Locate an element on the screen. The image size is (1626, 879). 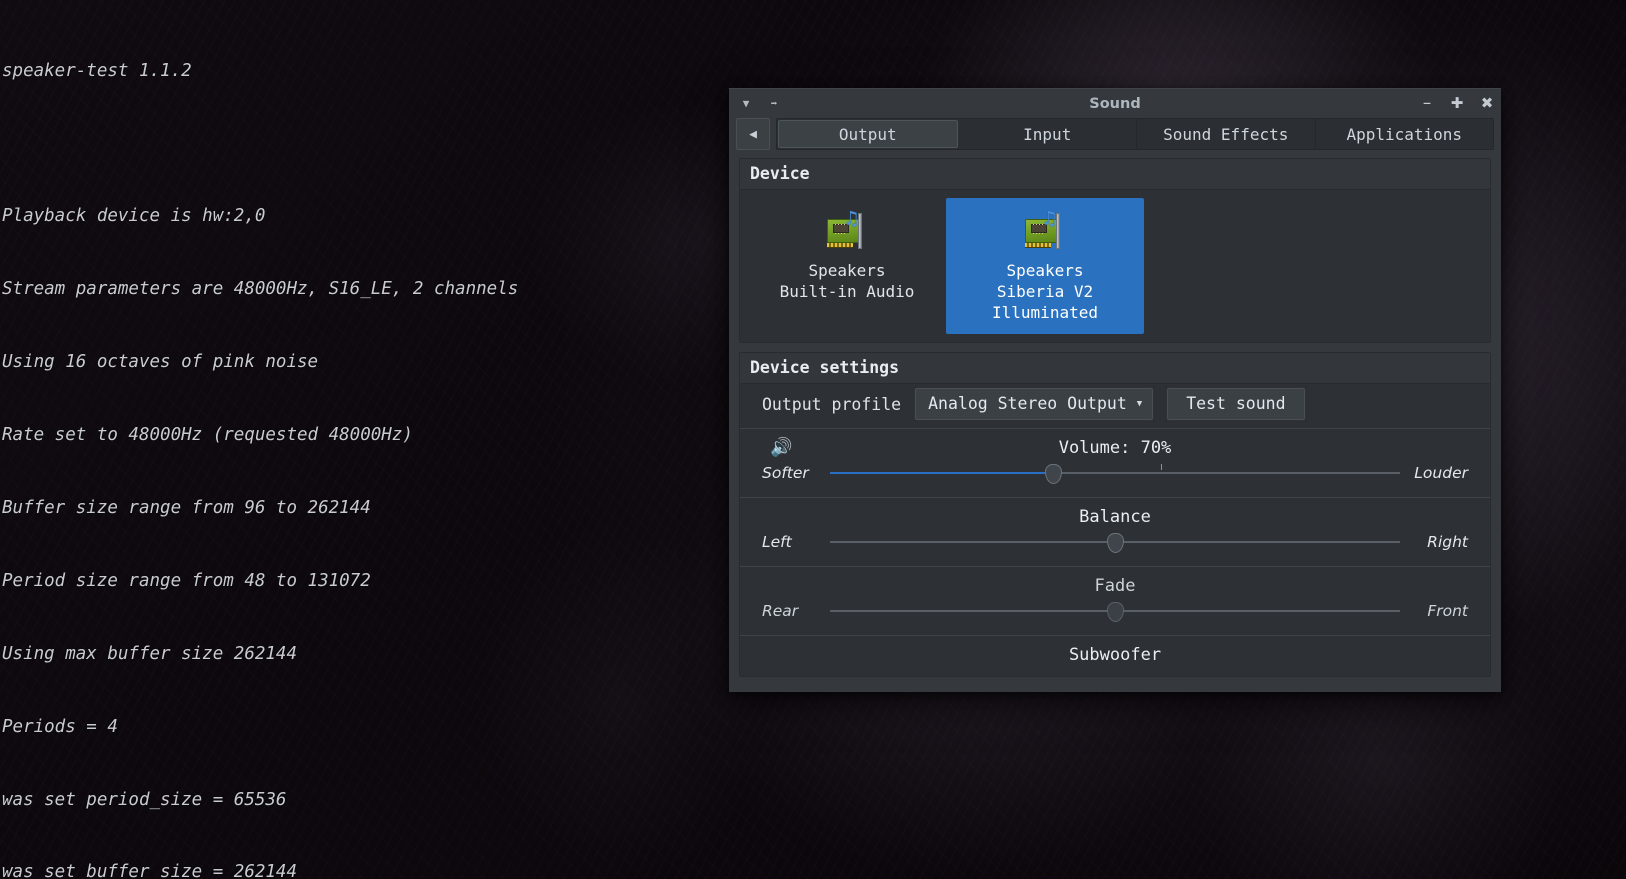
back-button: ◀ is located at coordinates (753, 134).